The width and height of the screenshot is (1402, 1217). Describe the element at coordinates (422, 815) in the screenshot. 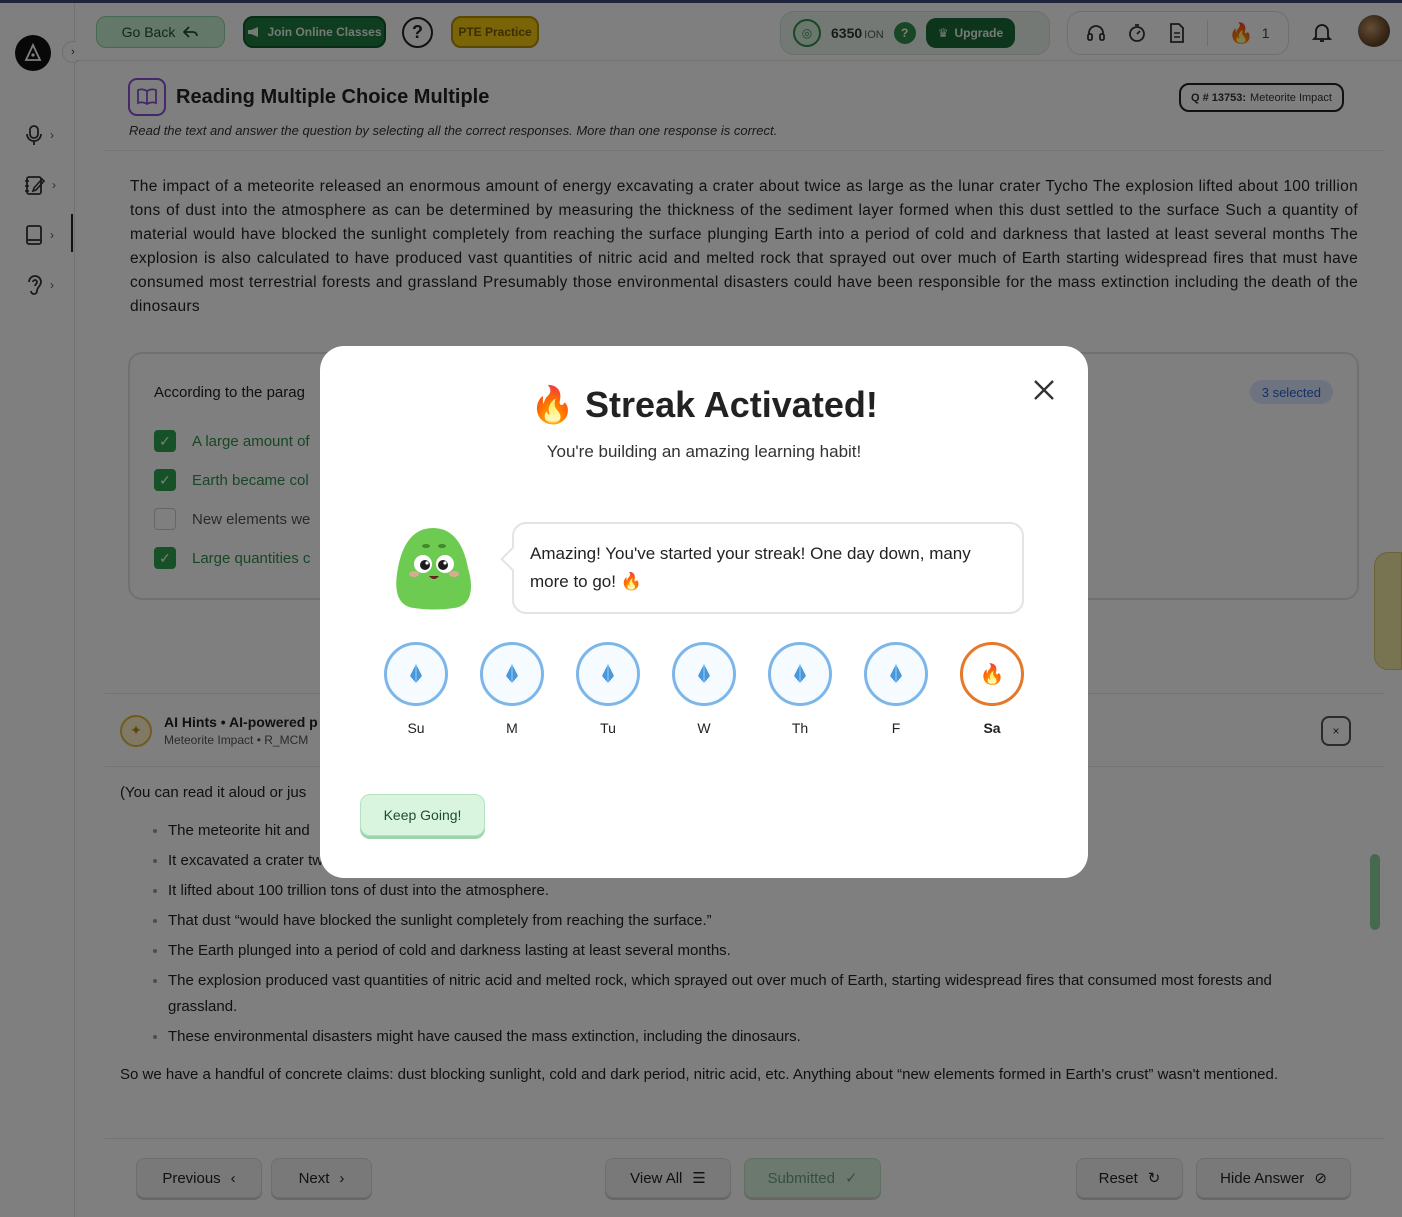

I see `keep-going-button: Keep Going!` at that location.